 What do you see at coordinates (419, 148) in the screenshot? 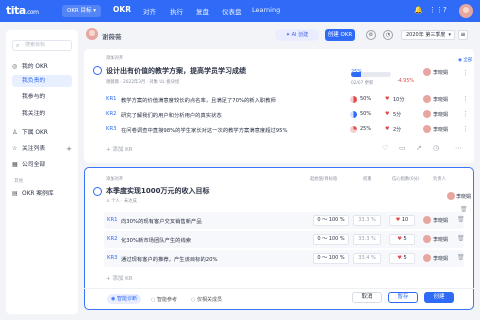
I see `share-icon: ↗` at bounding box center [419, 148].